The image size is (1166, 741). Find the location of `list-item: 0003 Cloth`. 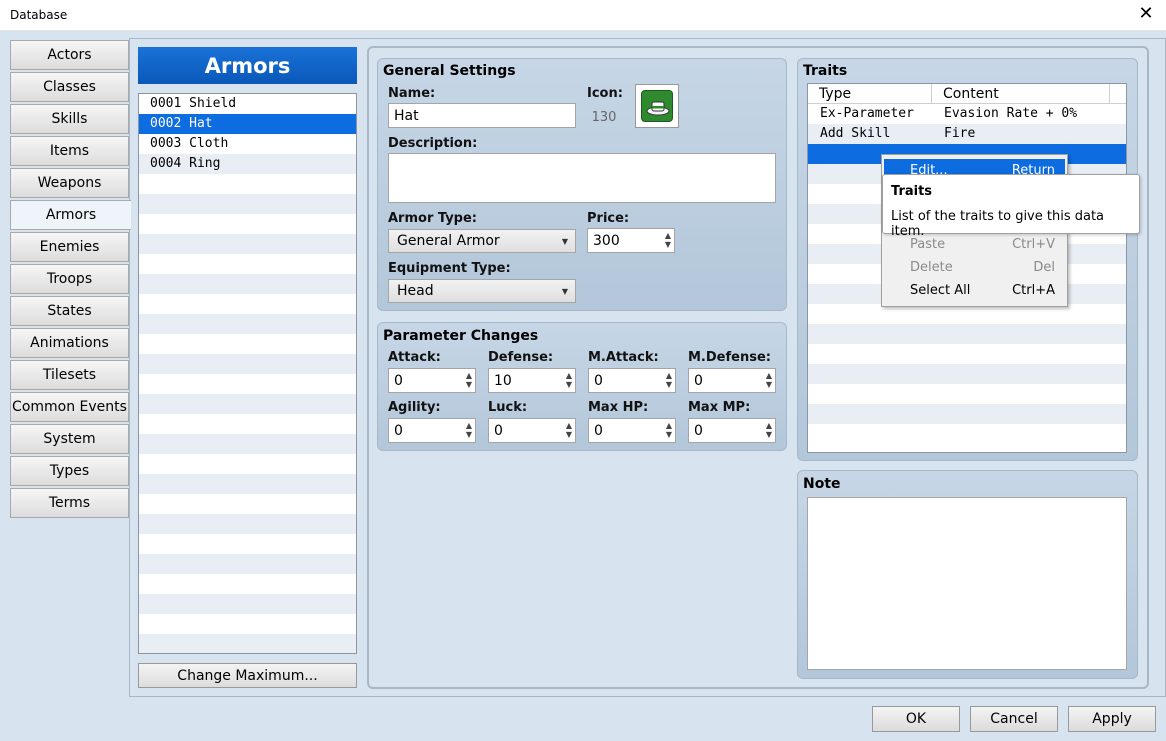

list-item: 0003 Cloth is located at coordinates (247, 144).